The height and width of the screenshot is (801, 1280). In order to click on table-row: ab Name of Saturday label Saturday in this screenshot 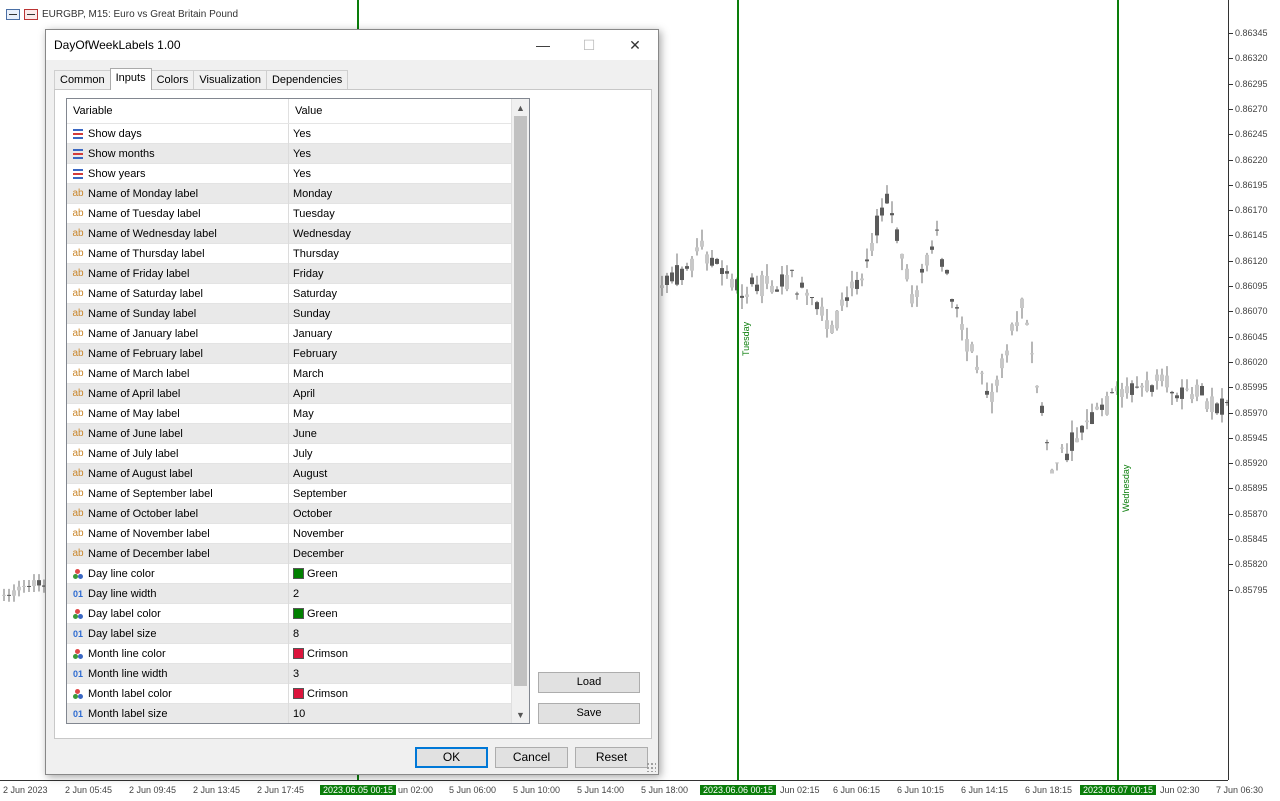, I will do `click(298, 293)`.